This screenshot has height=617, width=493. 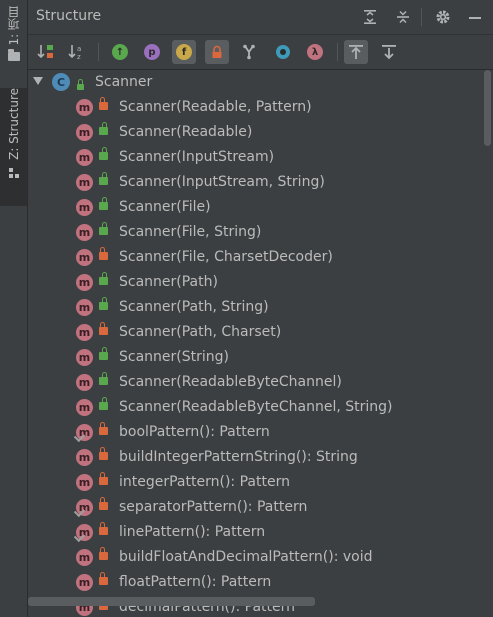 I want to click on tree-root-scanner: C Scanner, so click(x=260, y=82).